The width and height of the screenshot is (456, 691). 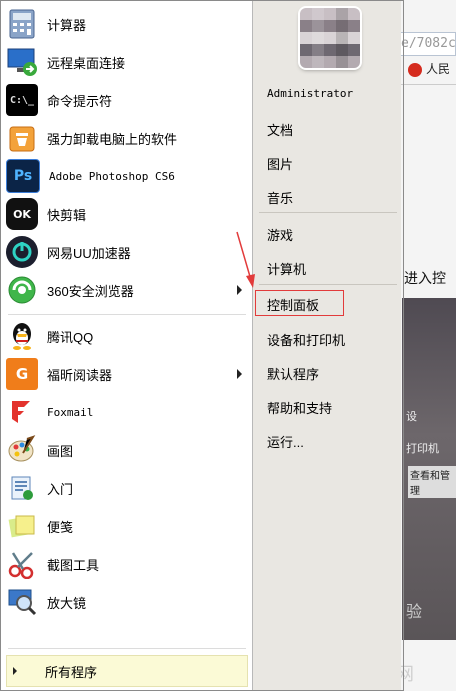 What do you see at coordinates (127, 450) in the screenshot?
I see `program-item-paint: 画图` at bounding box center [127, 450].